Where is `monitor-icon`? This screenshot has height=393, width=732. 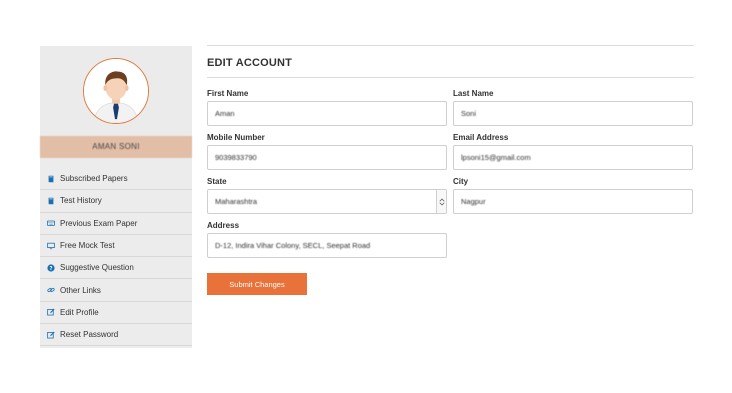
monitor-icon is located at coordinates (52, 246).